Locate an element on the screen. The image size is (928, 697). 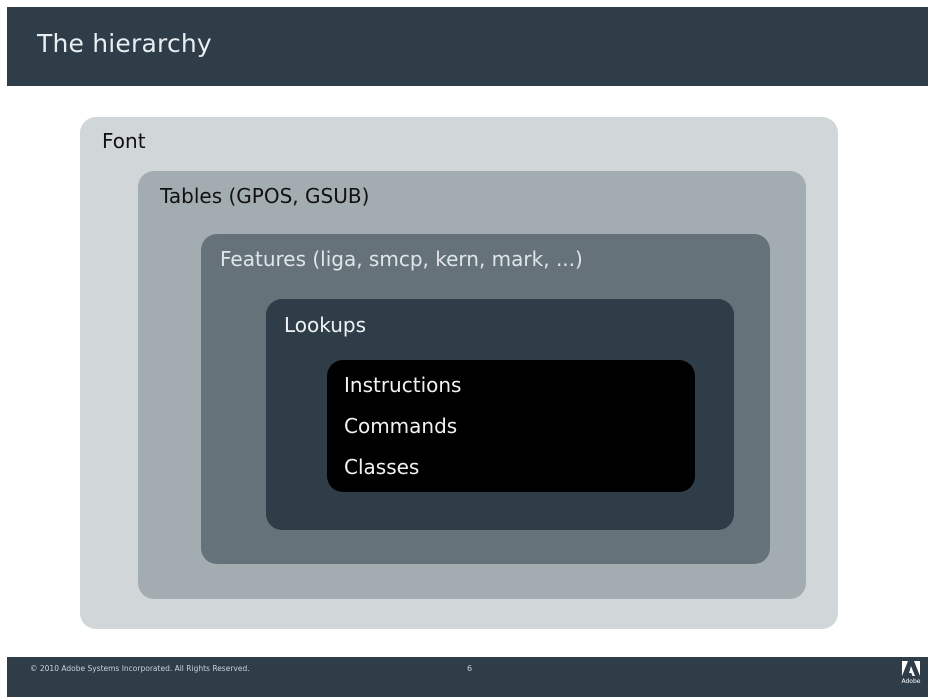
adobe-logo: Adobe is located at coordinates (911, 673).